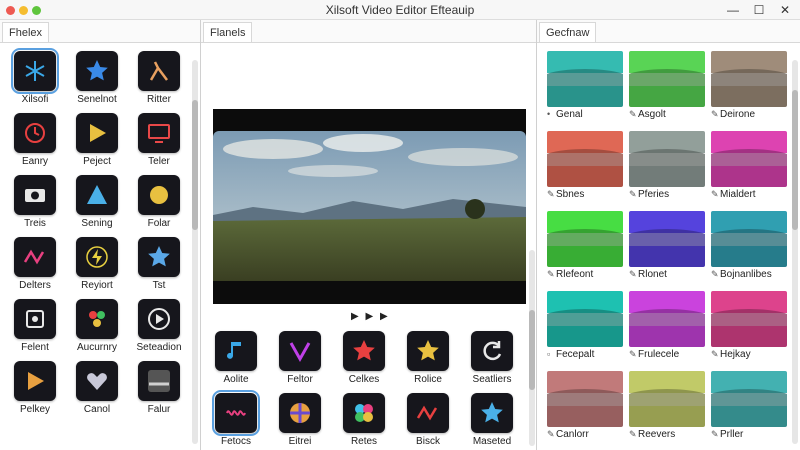 The height and width of the screenshot is (450, 800). Describe the element at coordinates (35, 223) in the screenshot. I see `effect-item-label: Treis` at that location.